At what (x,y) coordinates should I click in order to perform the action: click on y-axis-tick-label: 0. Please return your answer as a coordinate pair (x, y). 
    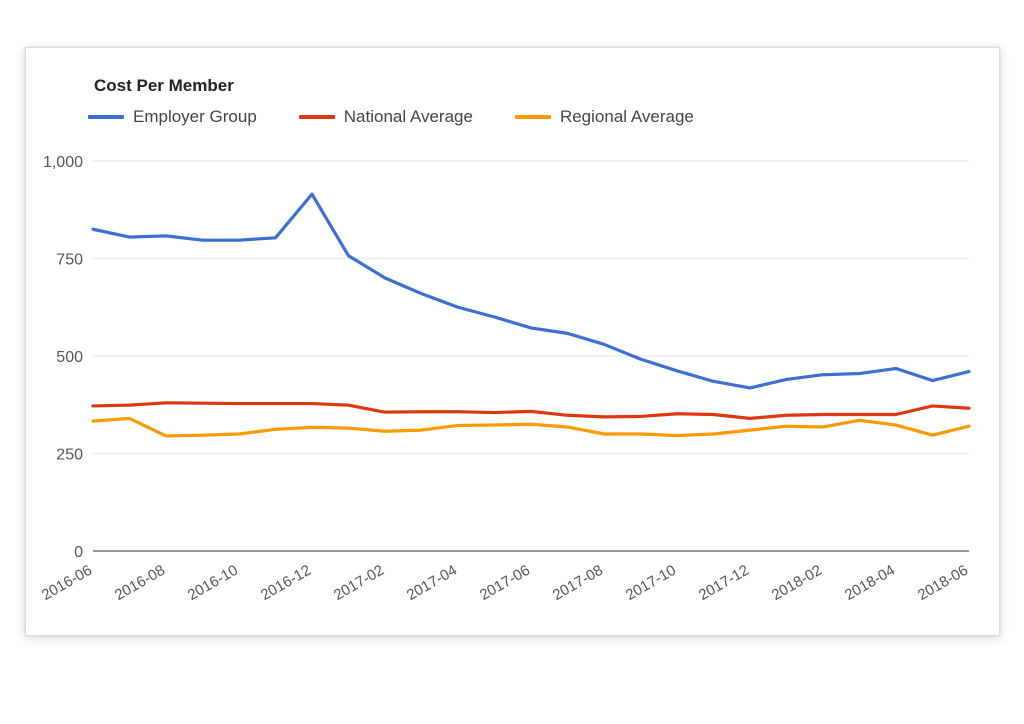
    Looking at the image, I should click on (78, 552).